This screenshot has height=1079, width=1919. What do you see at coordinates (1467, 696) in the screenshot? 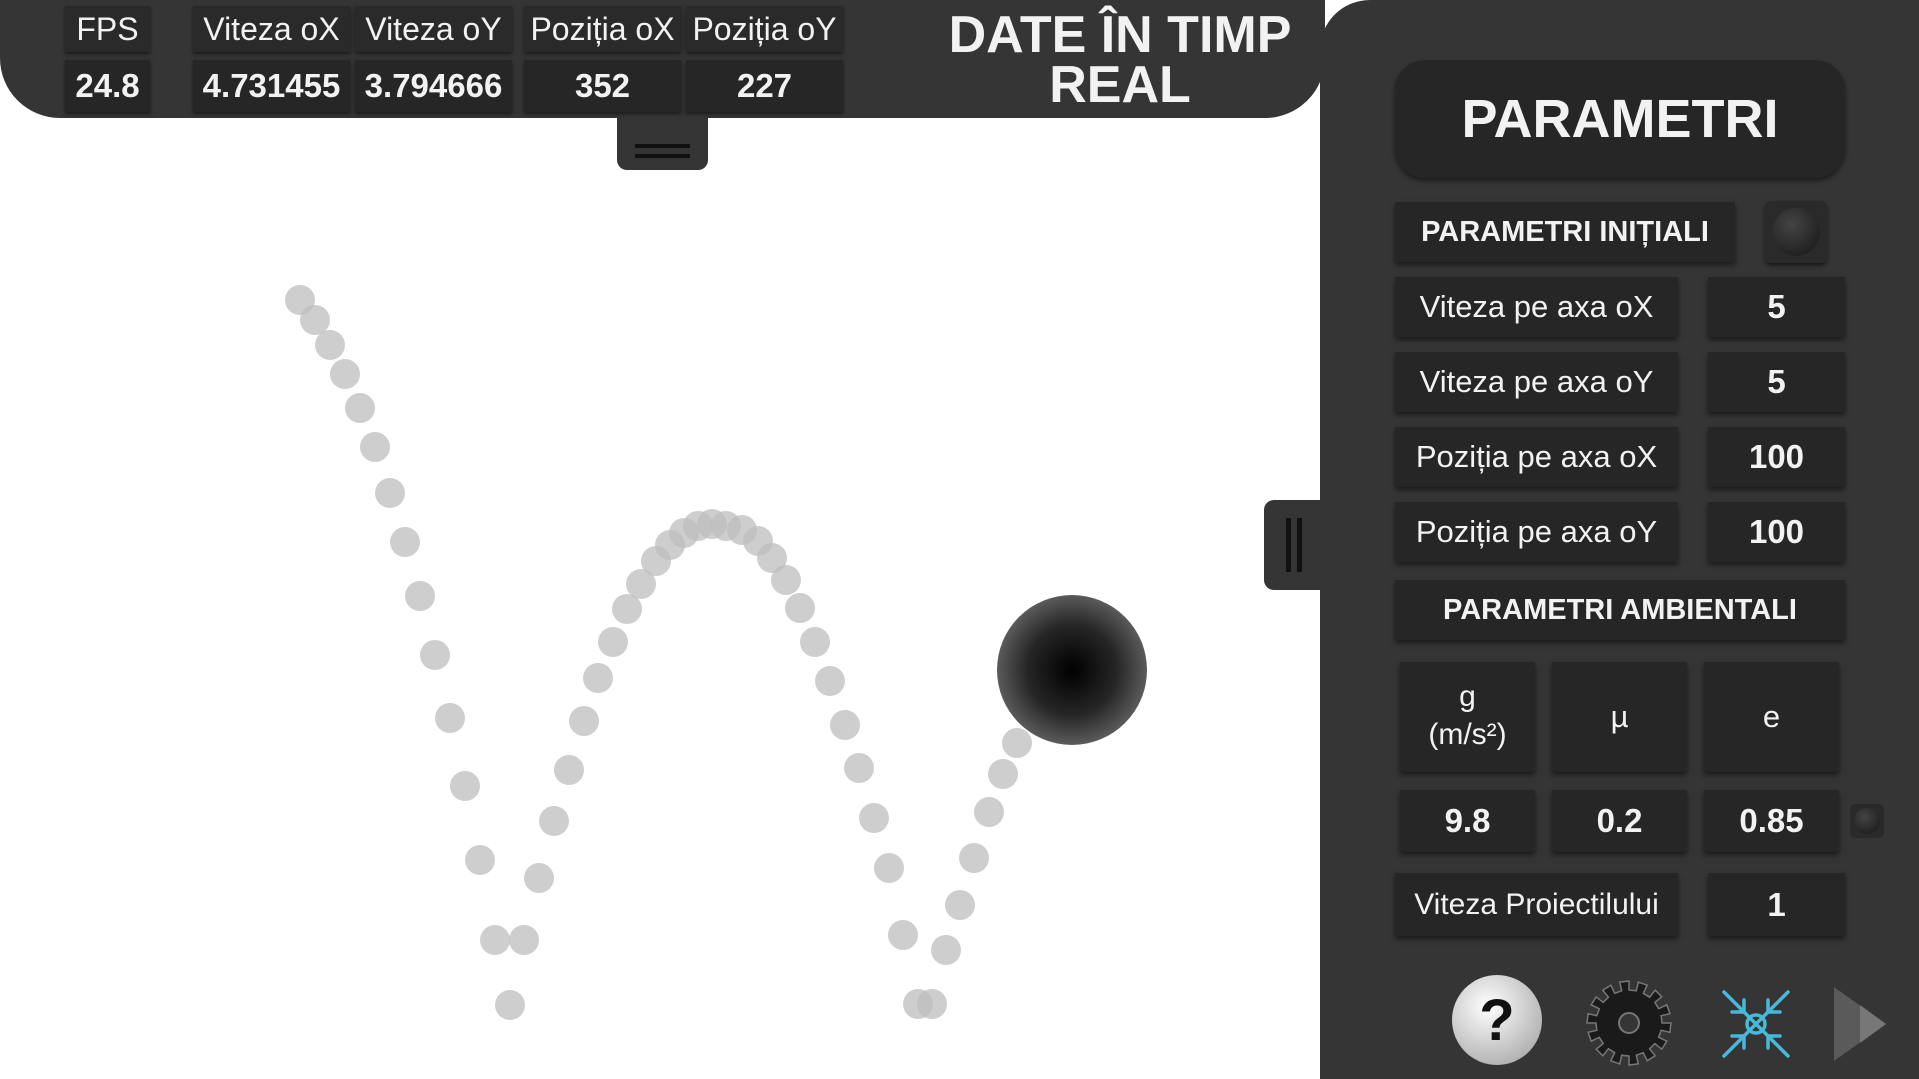
I see `label-gravity-symbol: g` at bounding box center [1467, 696].